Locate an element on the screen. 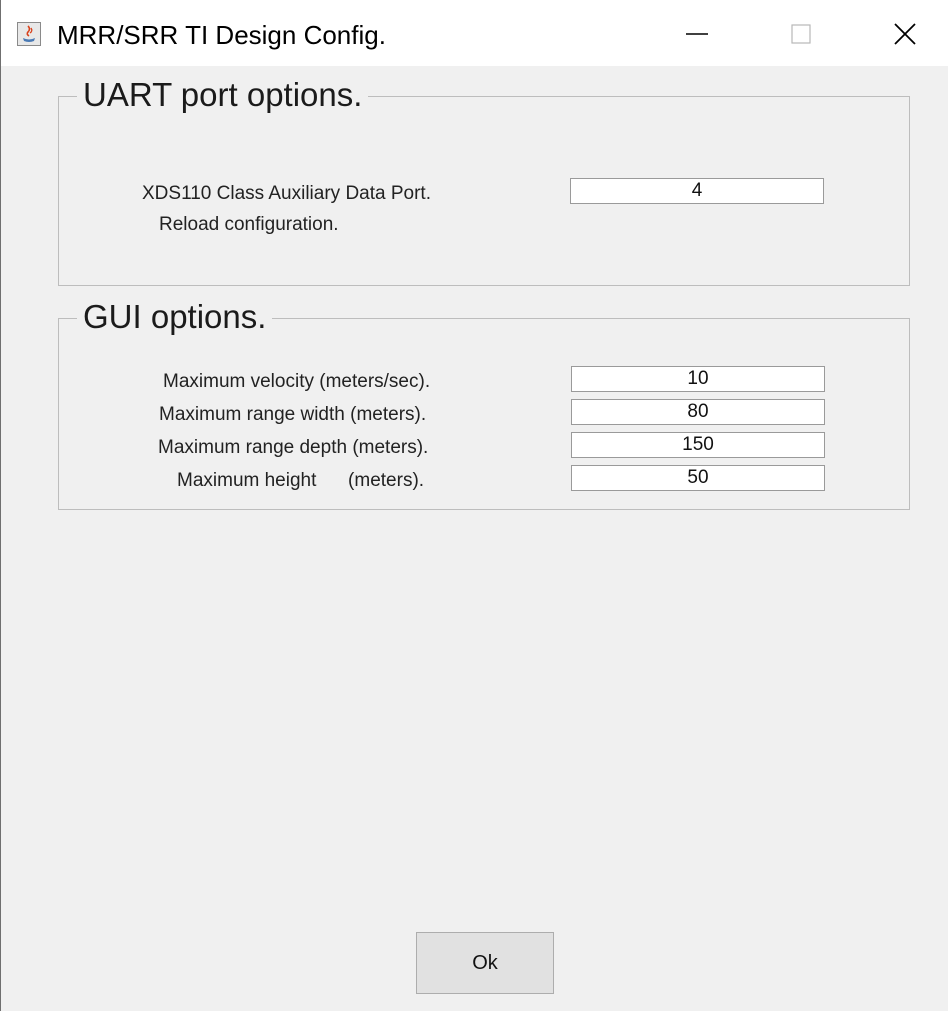 This screenshot has height=1011, width=948. minimize-button is located at coordinates (697, 34).